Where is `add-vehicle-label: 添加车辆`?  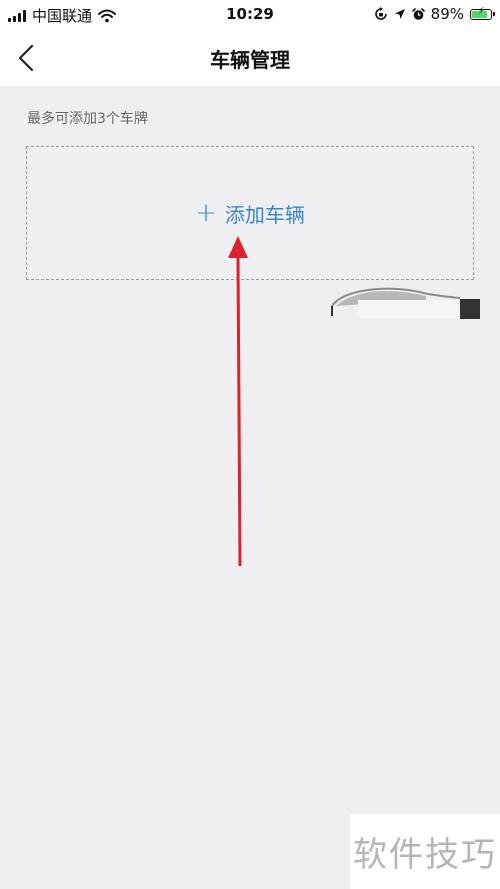
add-vehicle-label: 添加车辆 is located at coordinates (264, 214).